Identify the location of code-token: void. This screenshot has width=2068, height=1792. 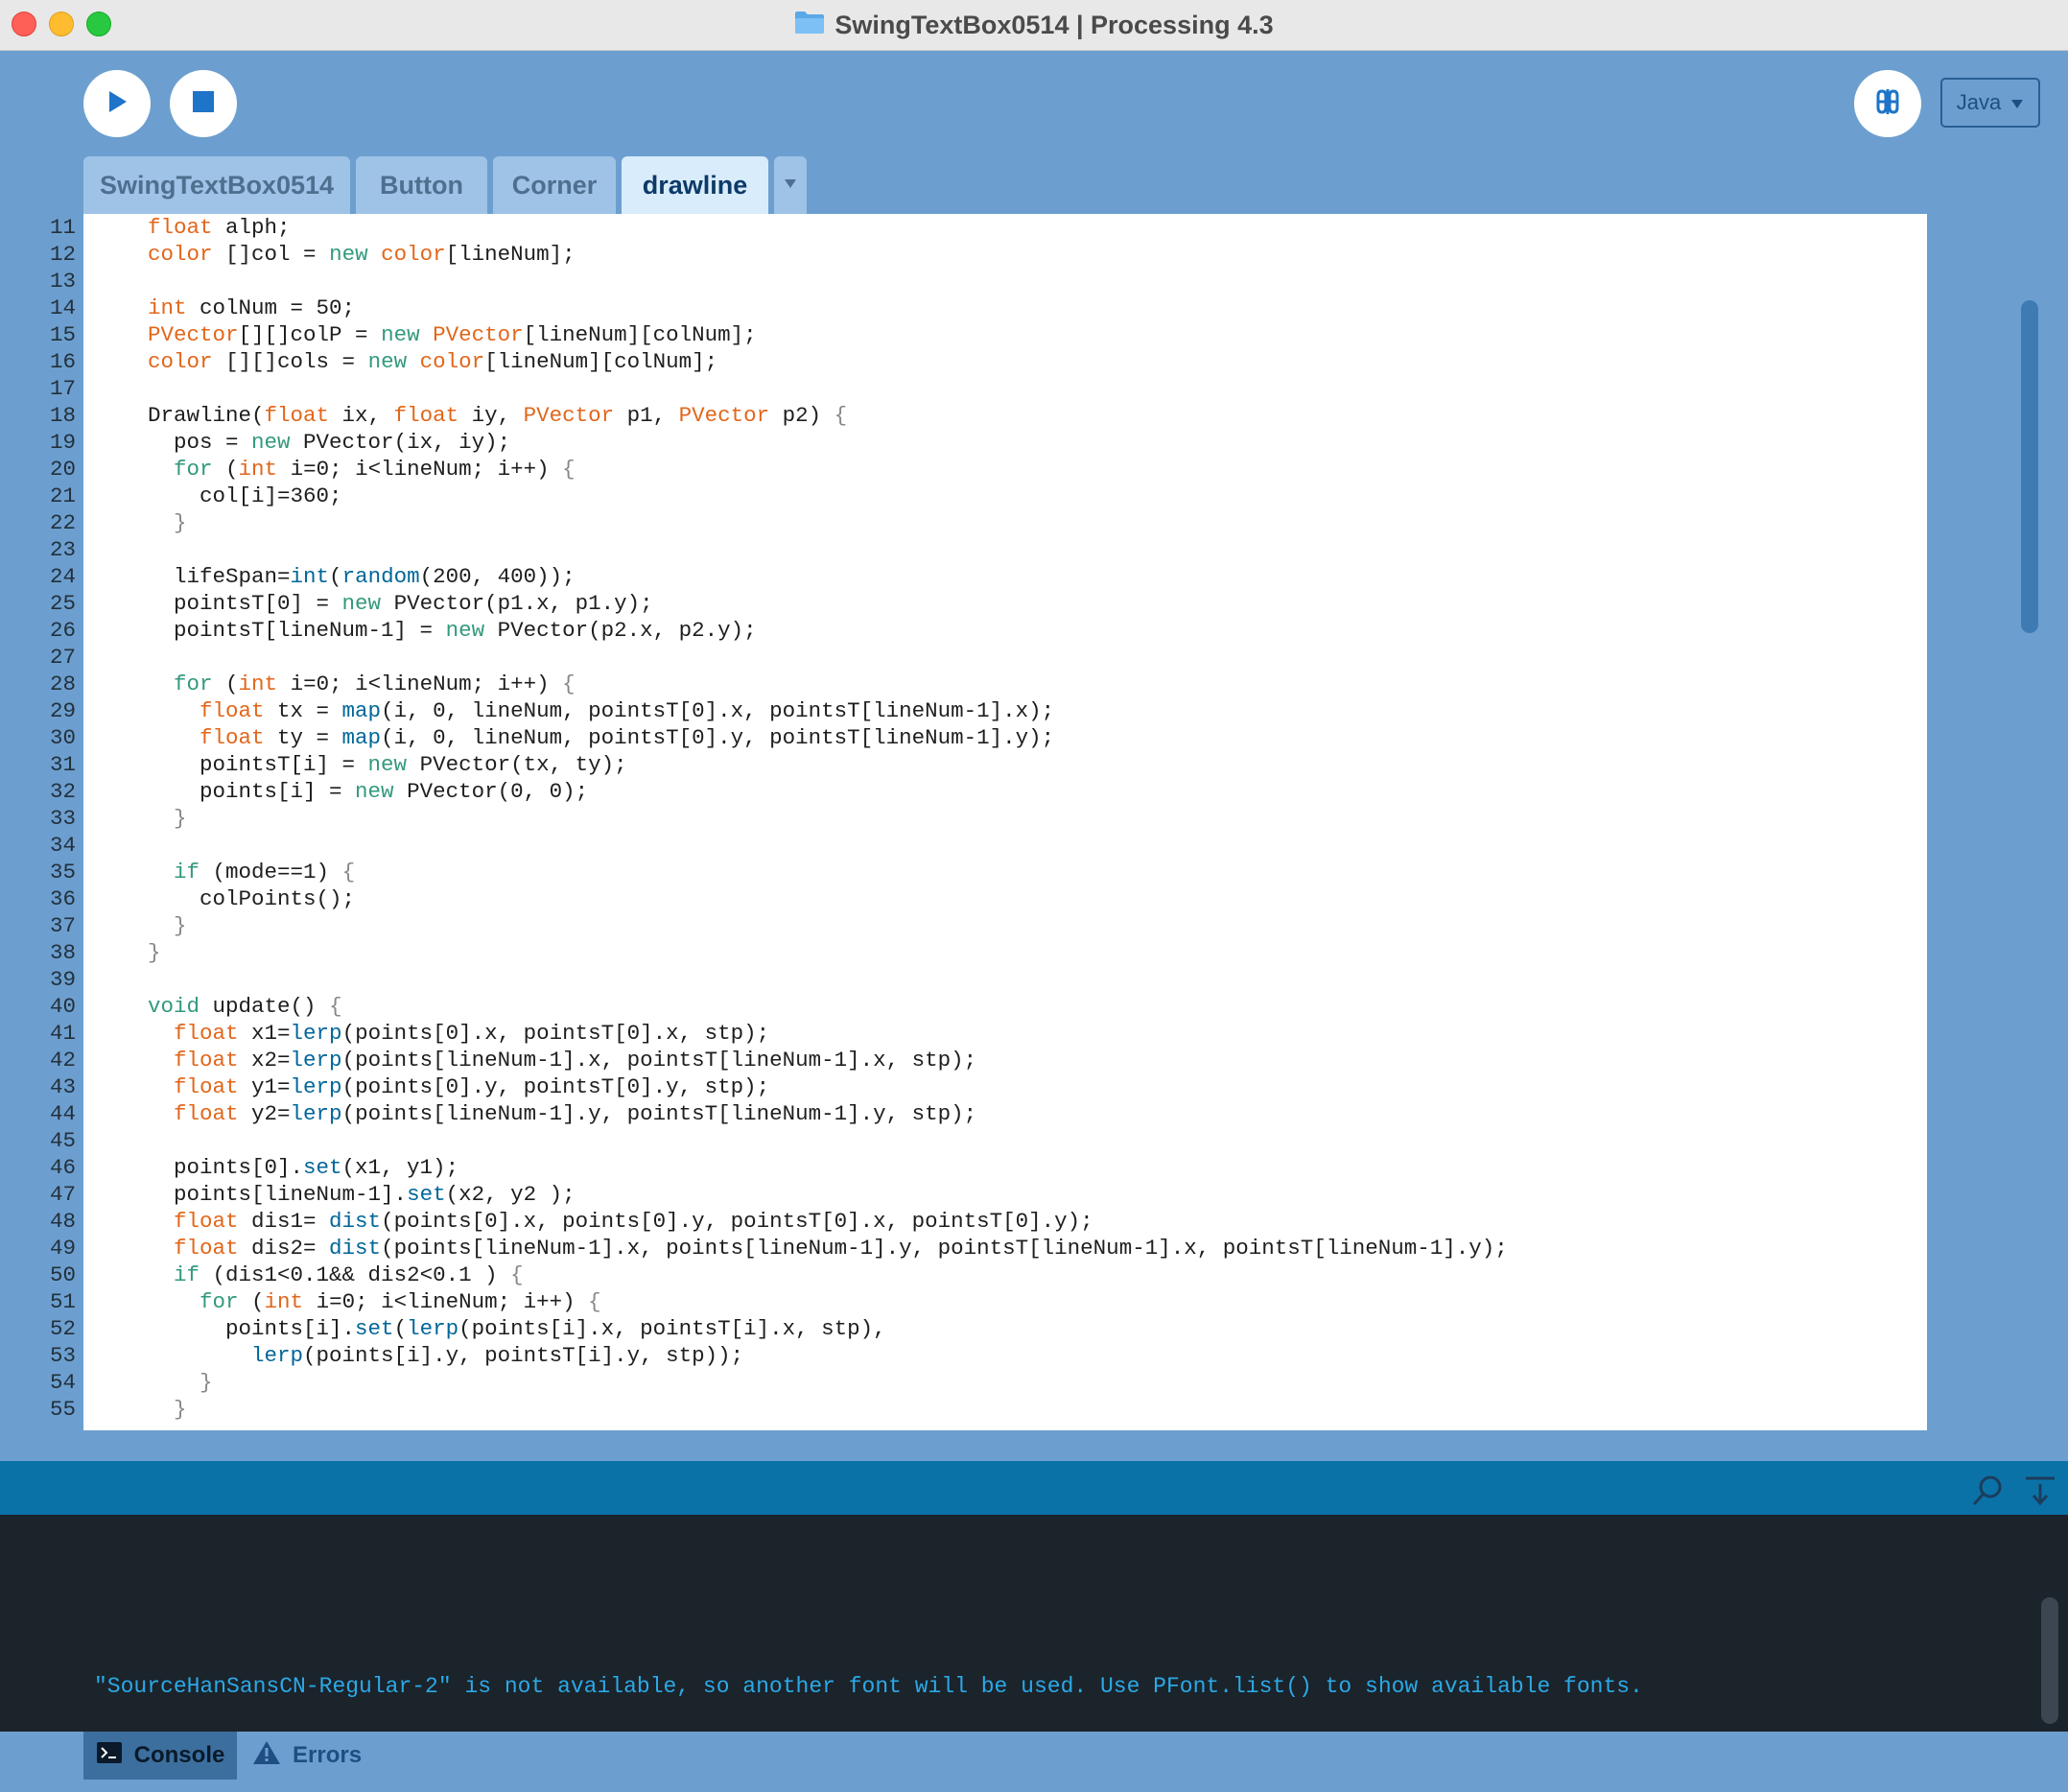
(174, 1006).